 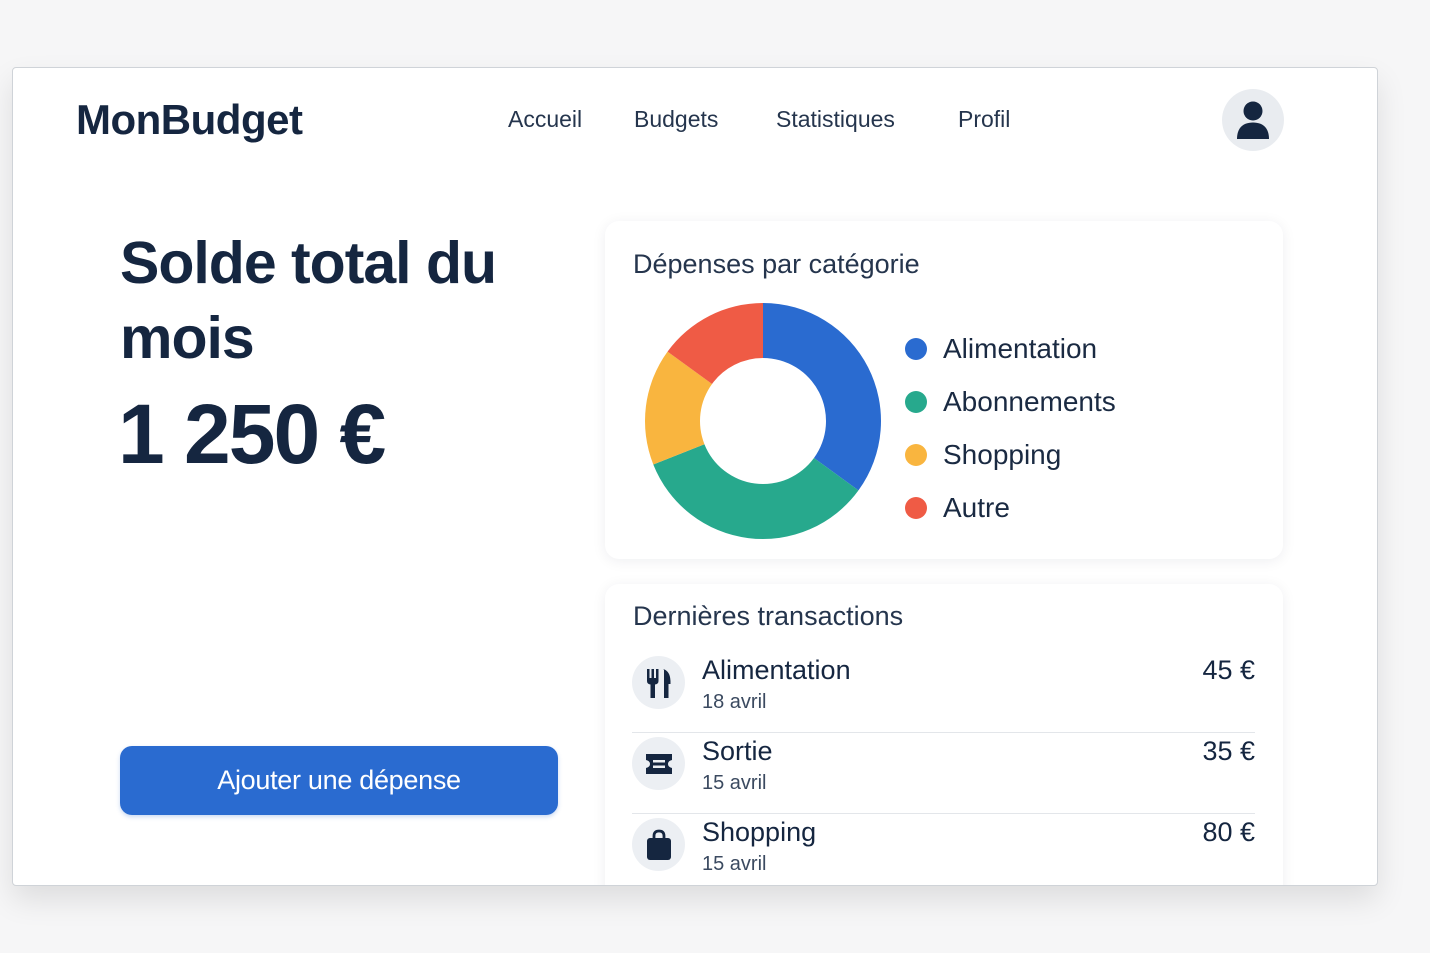 I want to click on app-logo: MonBudget, so click(x=189, y=120).